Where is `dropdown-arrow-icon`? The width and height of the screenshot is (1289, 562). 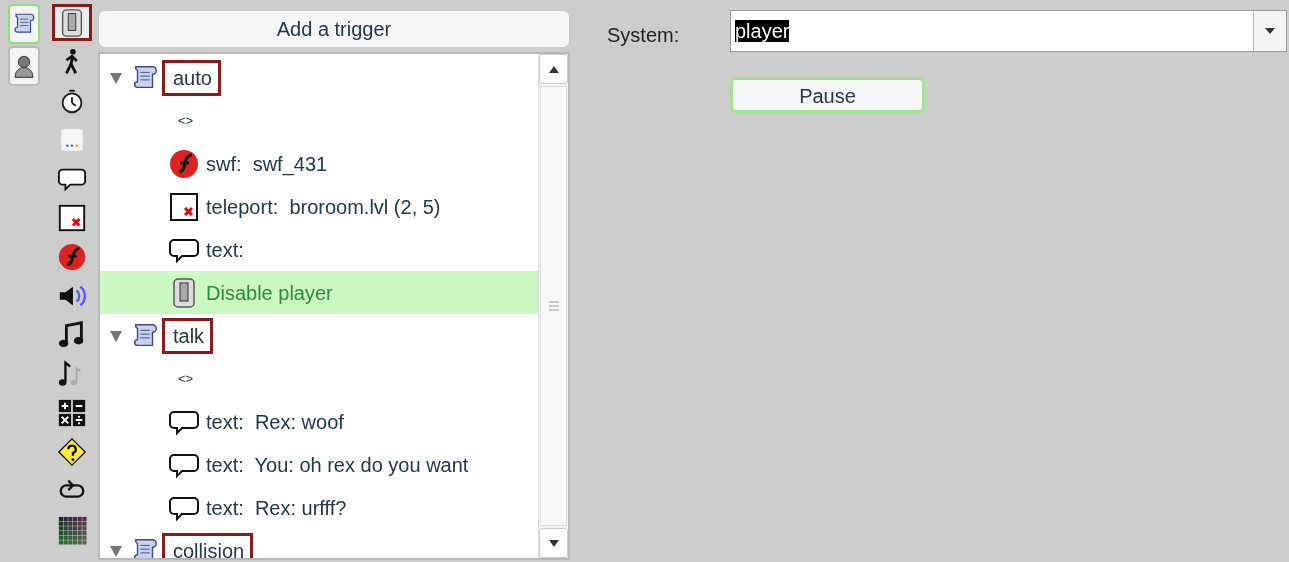
dropdown-arrow-icon is located at coordinates (1270, 31).